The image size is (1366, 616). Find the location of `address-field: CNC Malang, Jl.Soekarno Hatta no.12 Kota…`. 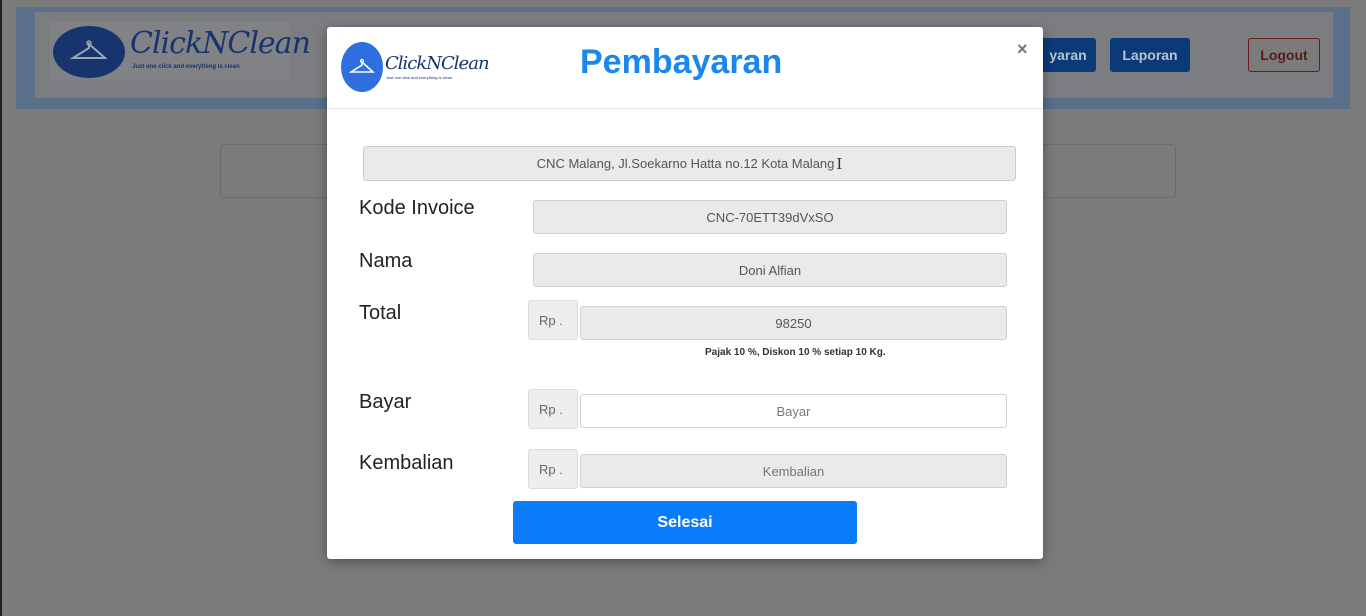

address-field: CNC Malang, Jl.Soekarno Hatta no.12 Kota… is located at coordinates (689, 163).